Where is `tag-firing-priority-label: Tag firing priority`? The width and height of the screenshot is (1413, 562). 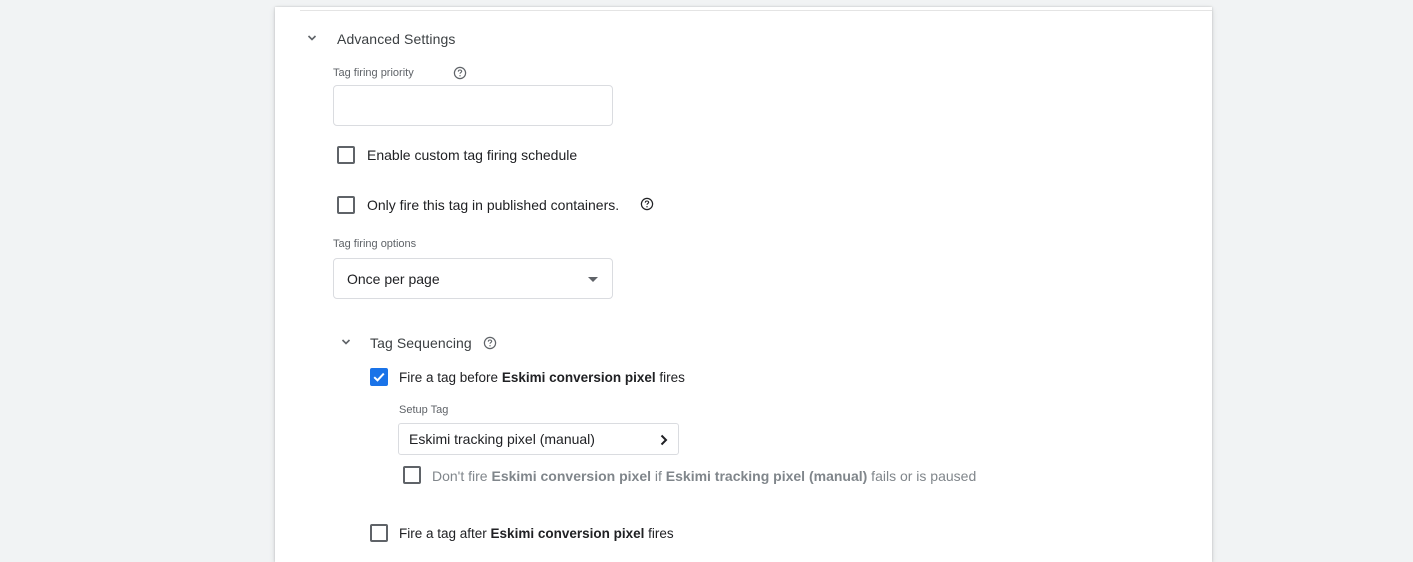 tag-firing-priority-label: Tag firing priority is located at coordinates (373, 73).